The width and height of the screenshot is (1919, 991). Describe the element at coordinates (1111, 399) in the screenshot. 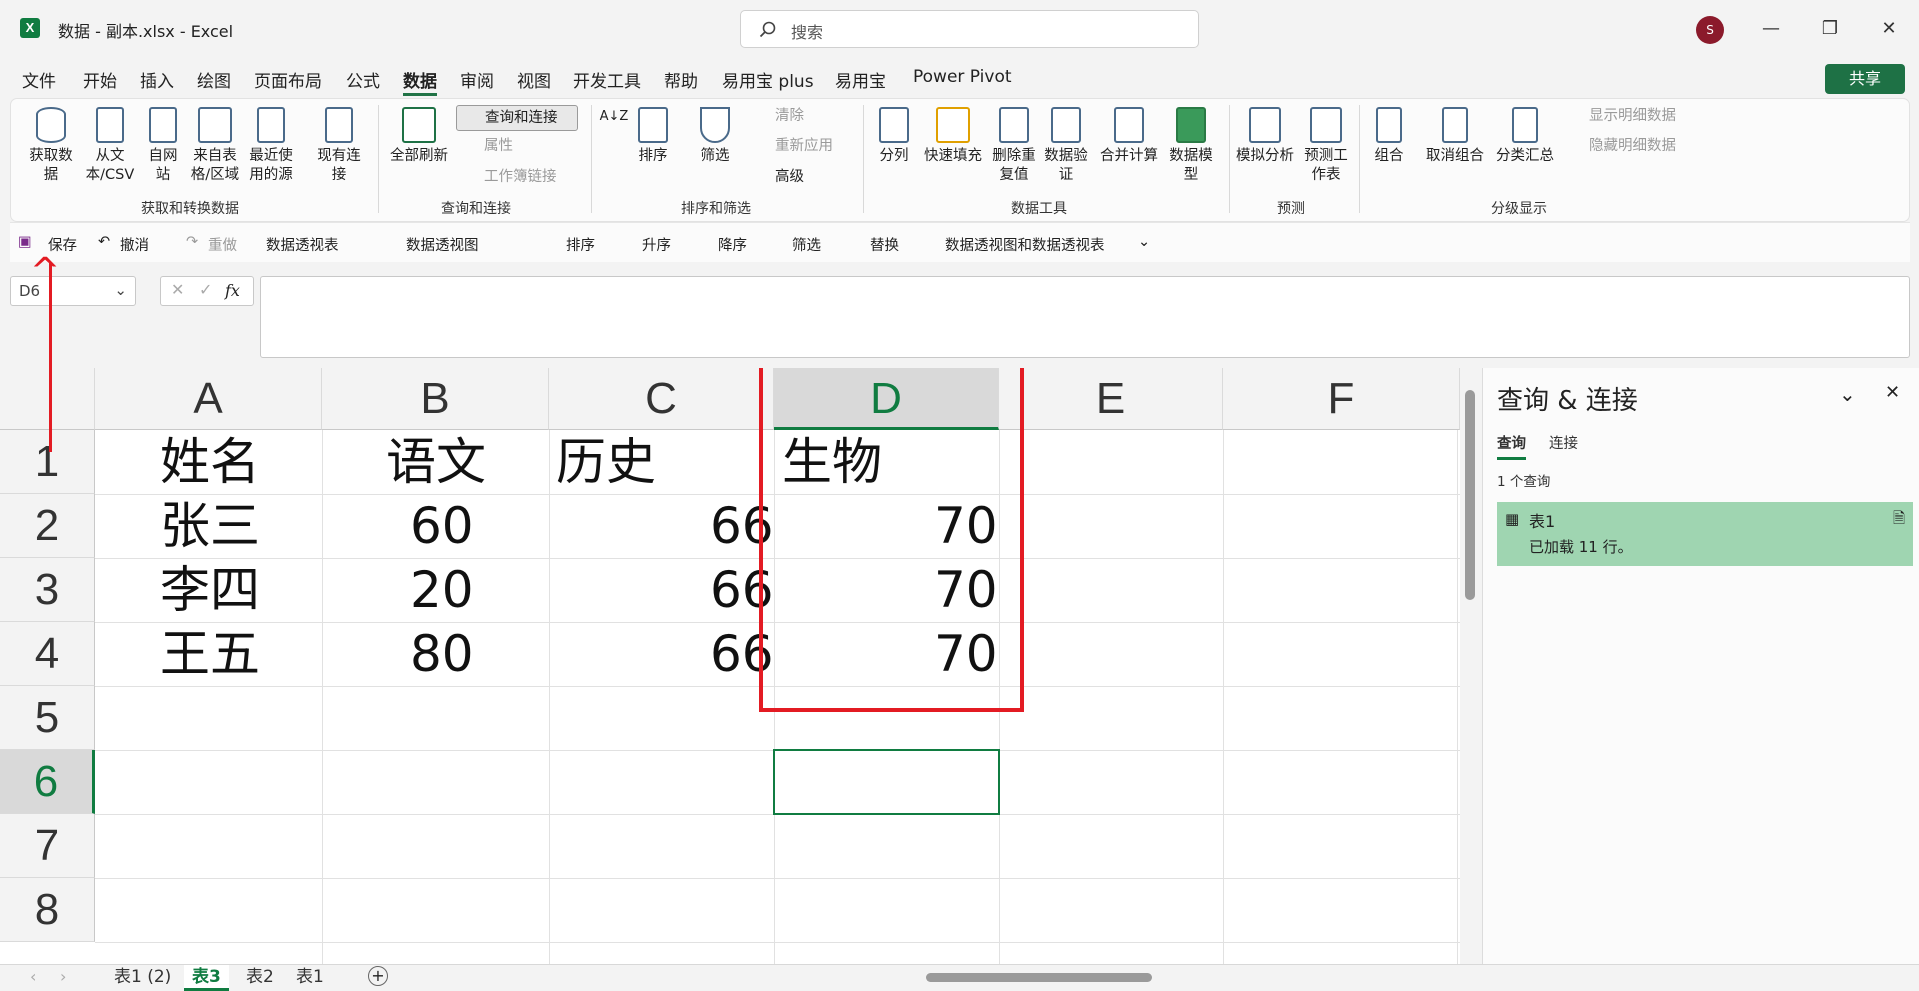

I see `column-header-e: E` at that location.